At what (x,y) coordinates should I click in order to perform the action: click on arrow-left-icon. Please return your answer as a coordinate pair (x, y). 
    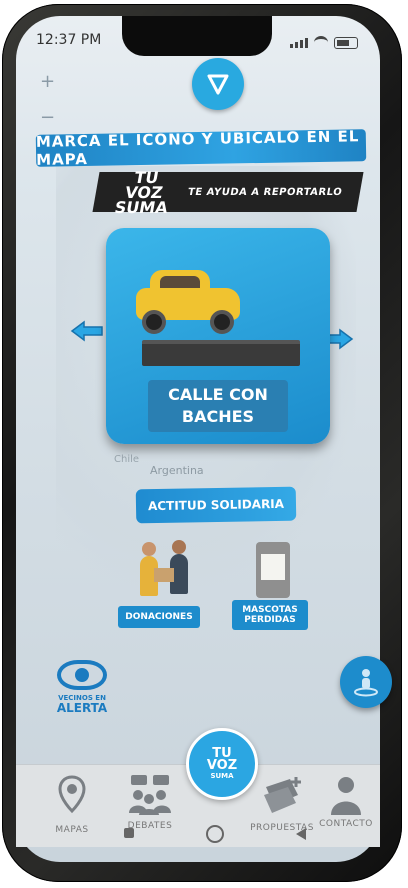
    Looking at the image, I should click on (87, 331).